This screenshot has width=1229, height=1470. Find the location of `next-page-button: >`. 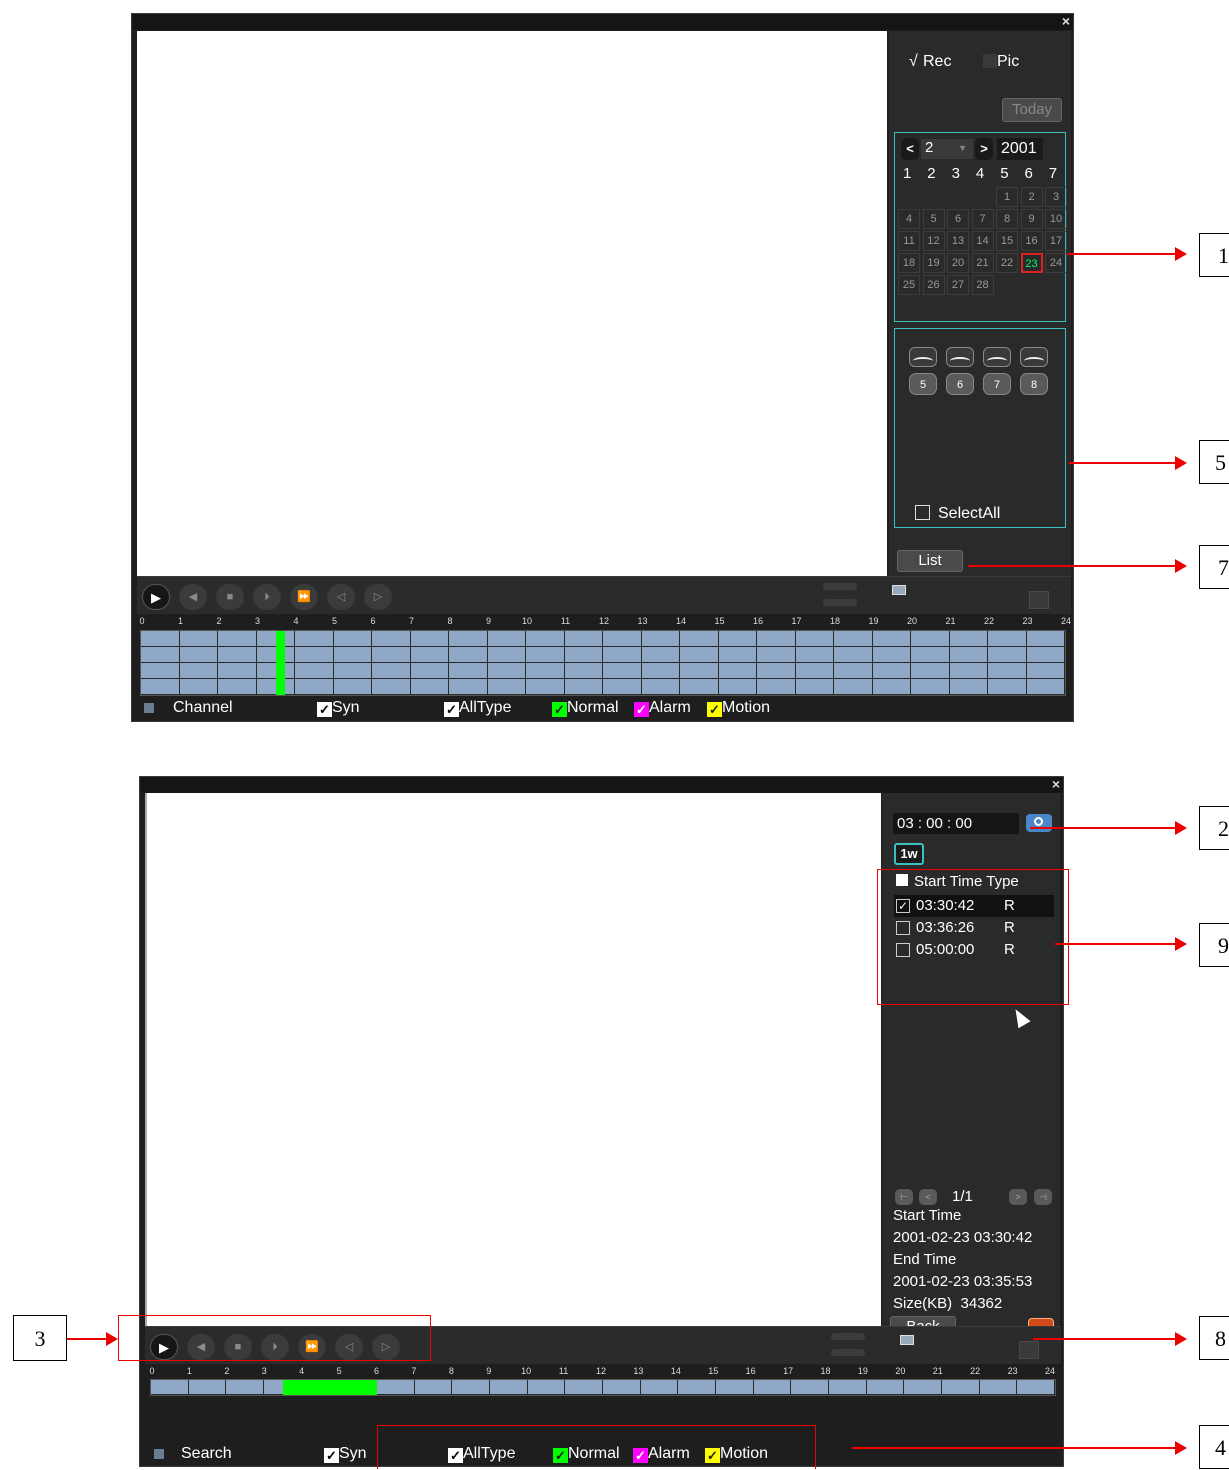

next-page-button: > is located at coordinates (1018, 1197).